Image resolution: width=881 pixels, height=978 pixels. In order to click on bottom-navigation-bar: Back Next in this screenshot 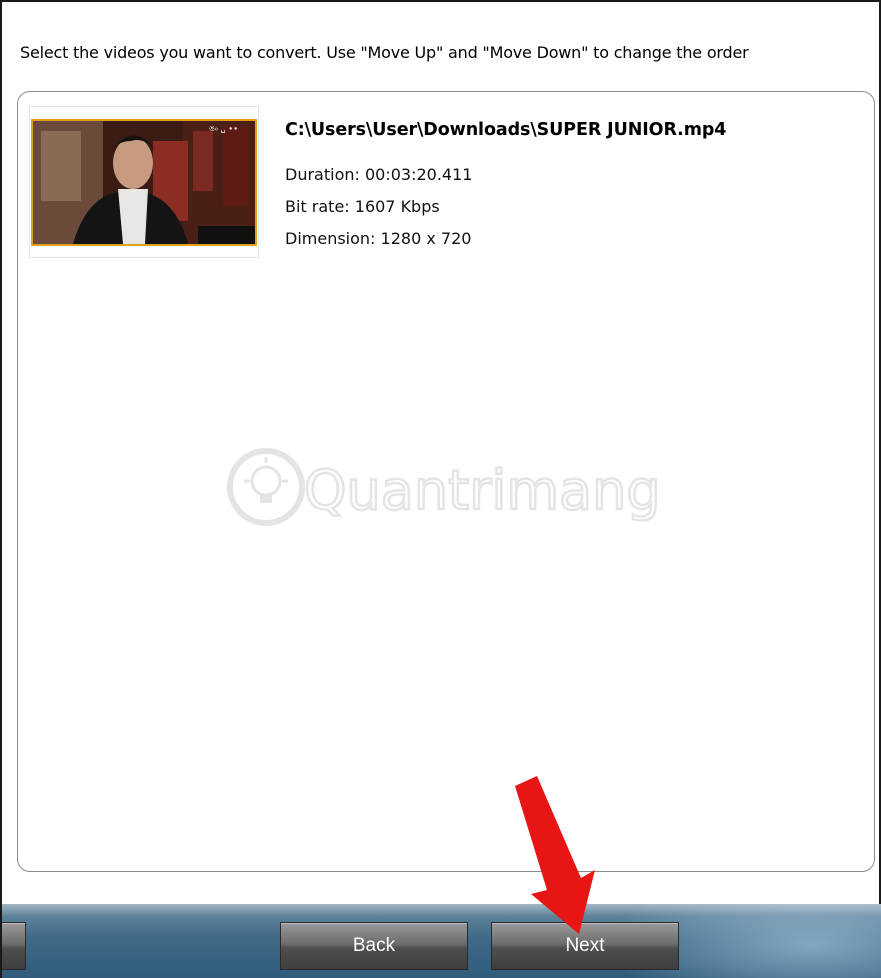, I will do `click(441, 941)`.